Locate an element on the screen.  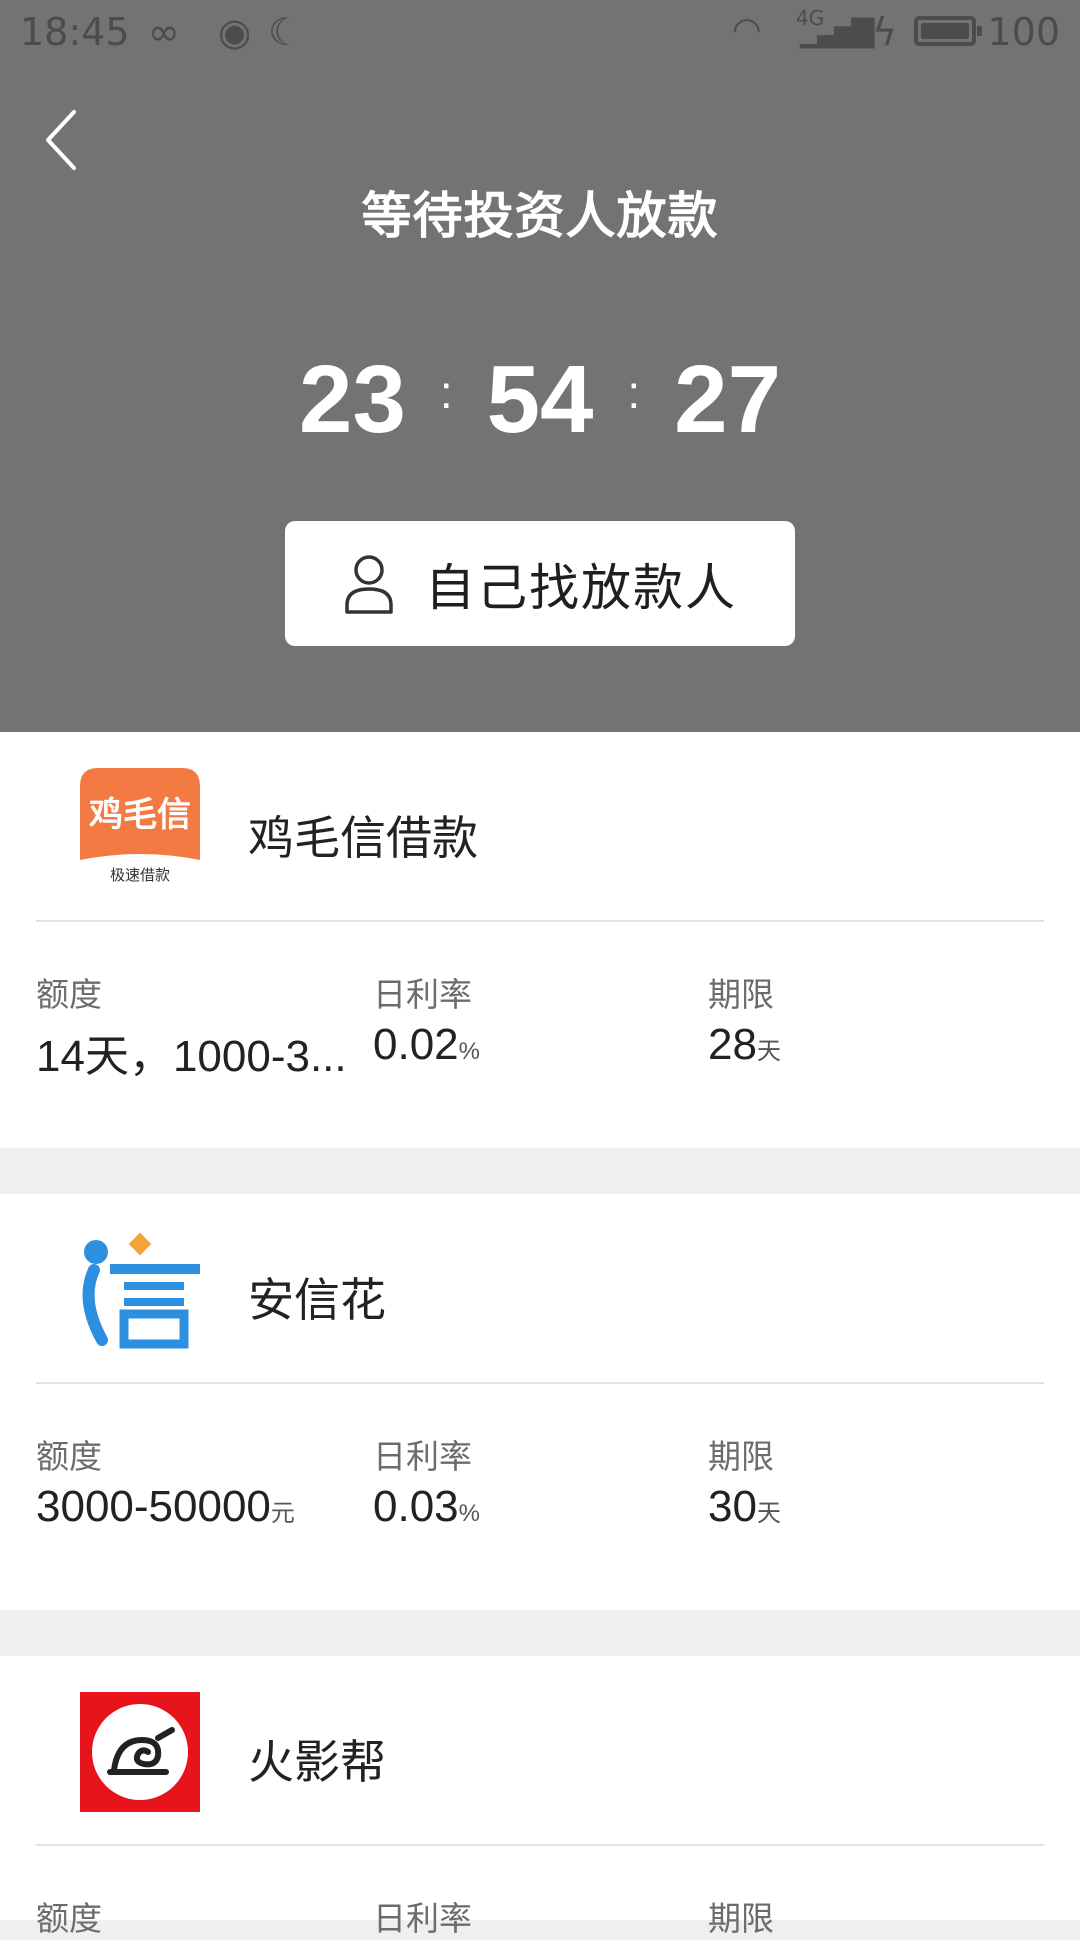
lender-logo-subtext: 极速借款 is located at coordinates (140, 875).